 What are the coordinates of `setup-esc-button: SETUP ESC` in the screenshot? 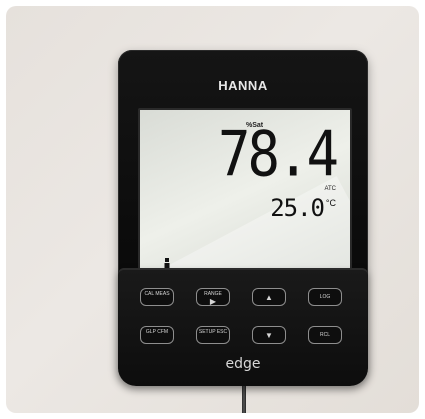 It's located at (213, 335).